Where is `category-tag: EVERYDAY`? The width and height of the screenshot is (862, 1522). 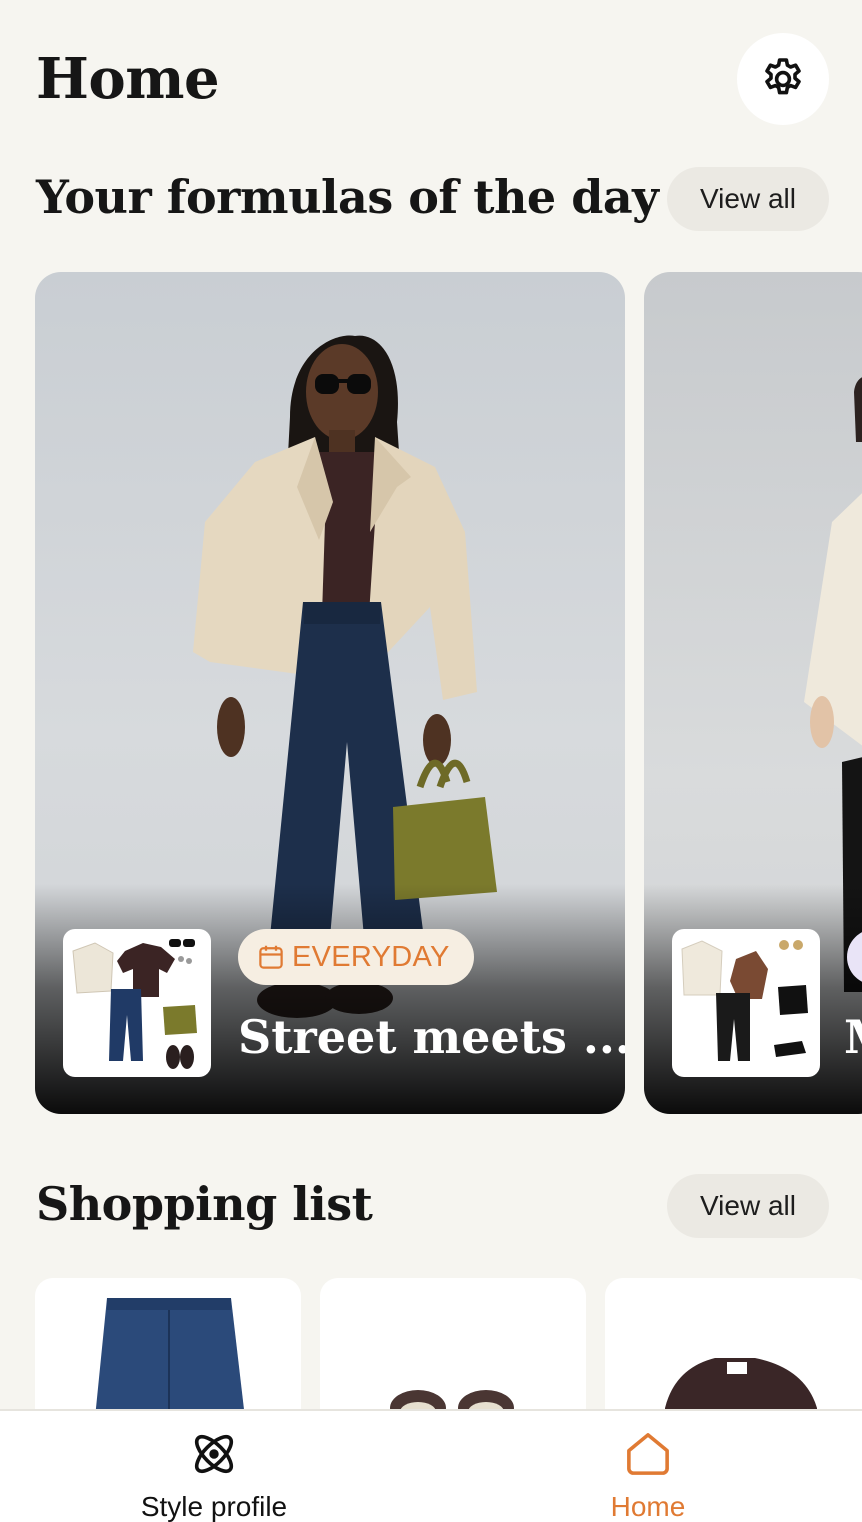
category-tag: EVERYDAY is located at coordinates (356, 957).